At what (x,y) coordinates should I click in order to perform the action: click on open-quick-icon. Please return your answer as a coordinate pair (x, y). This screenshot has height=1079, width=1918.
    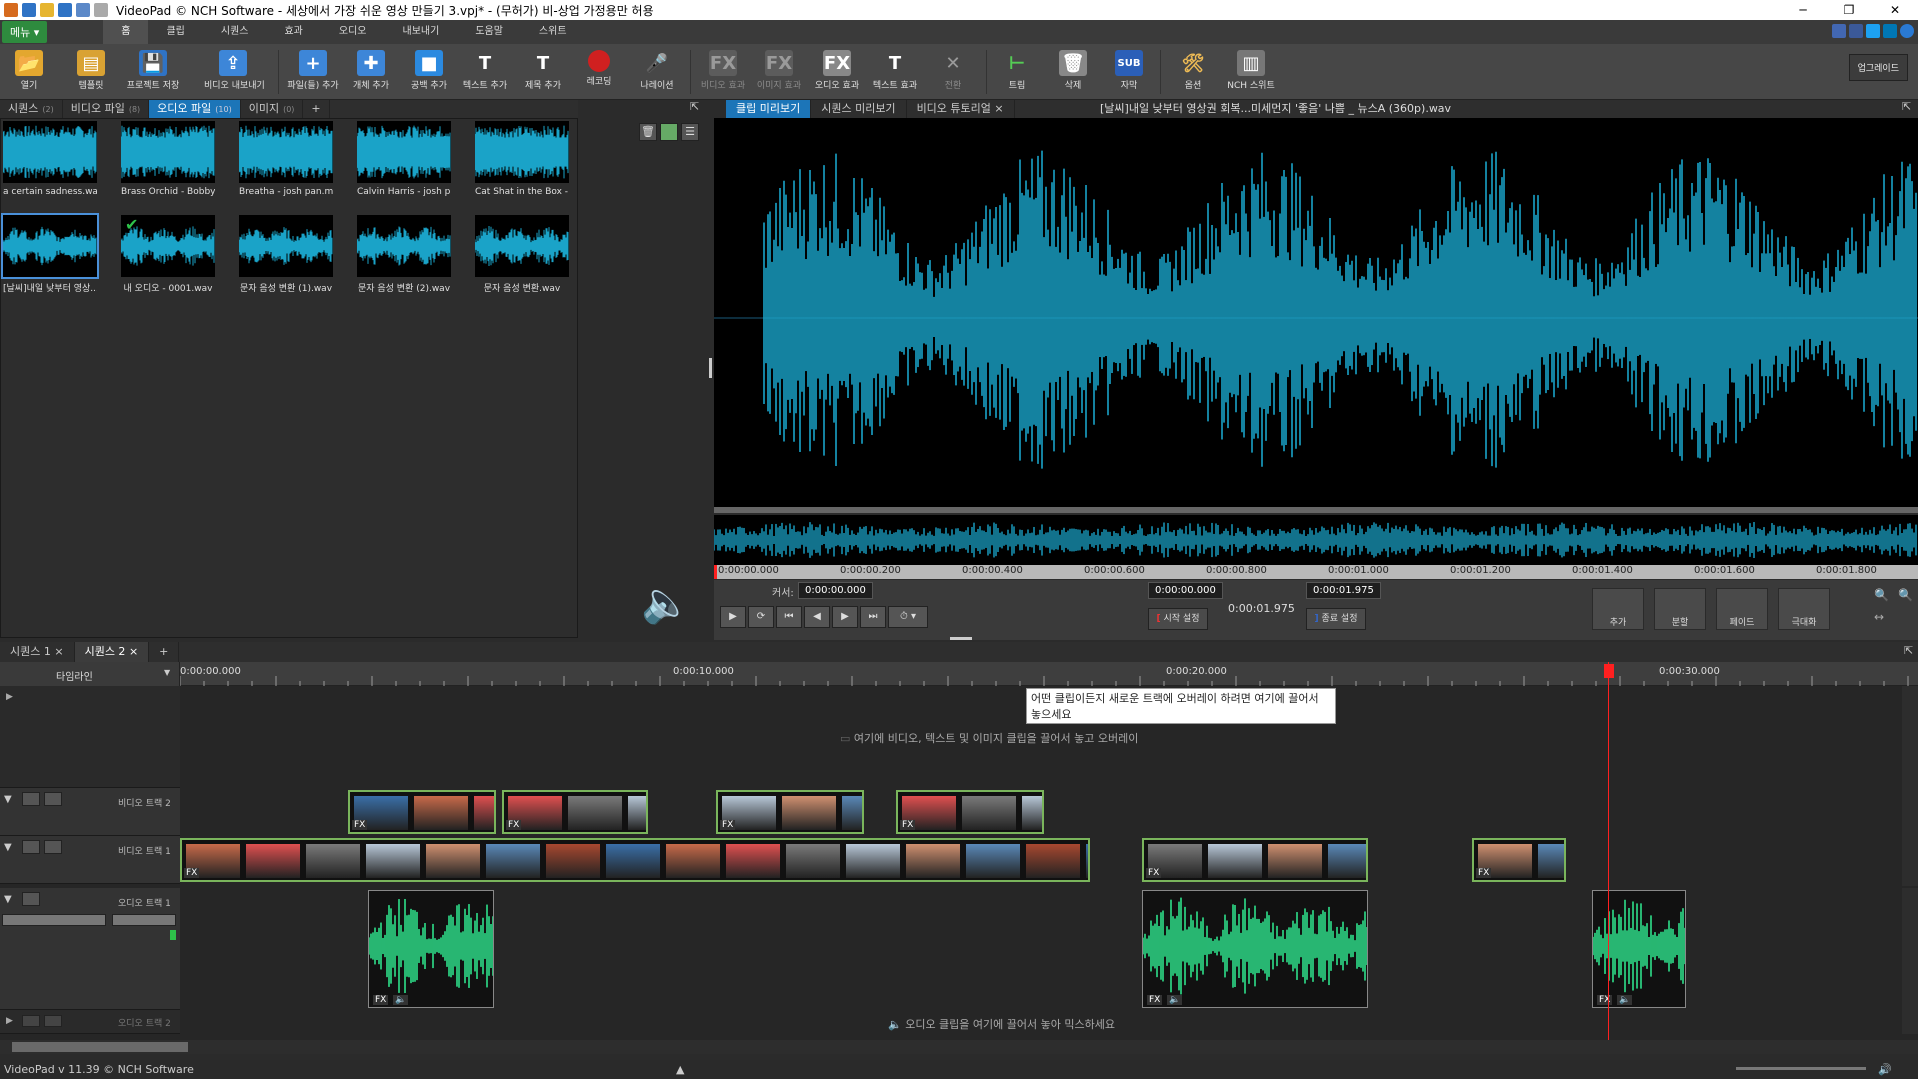
    Looking at the image, I should click on (47, 10).